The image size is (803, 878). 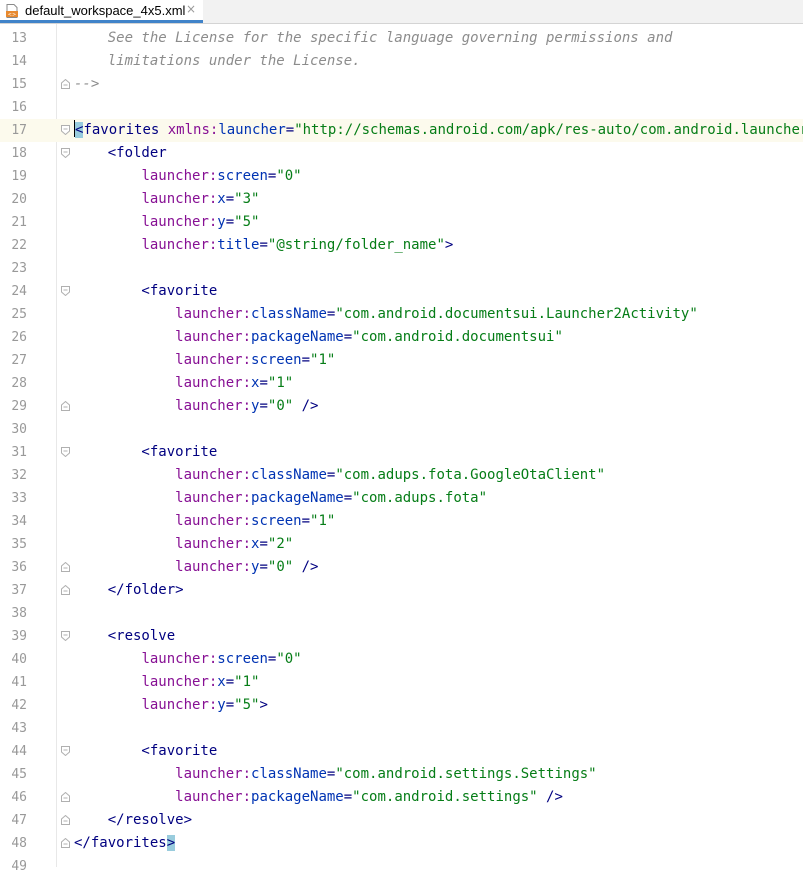 I want to click on line-number: 14, so click(x=19, y=61).